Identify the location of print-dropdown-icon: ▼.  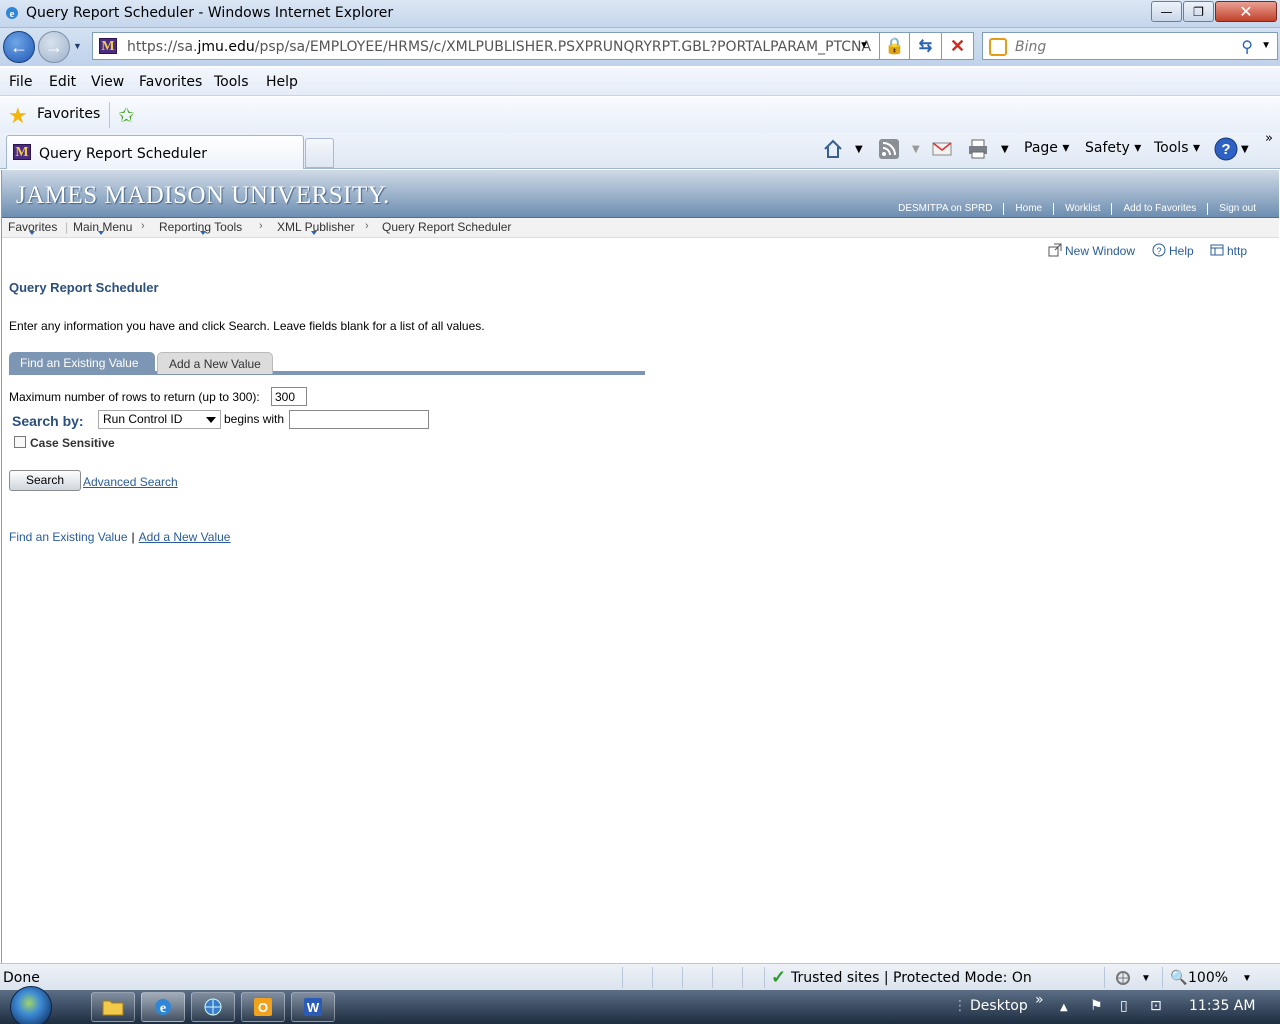
(1005, 149).